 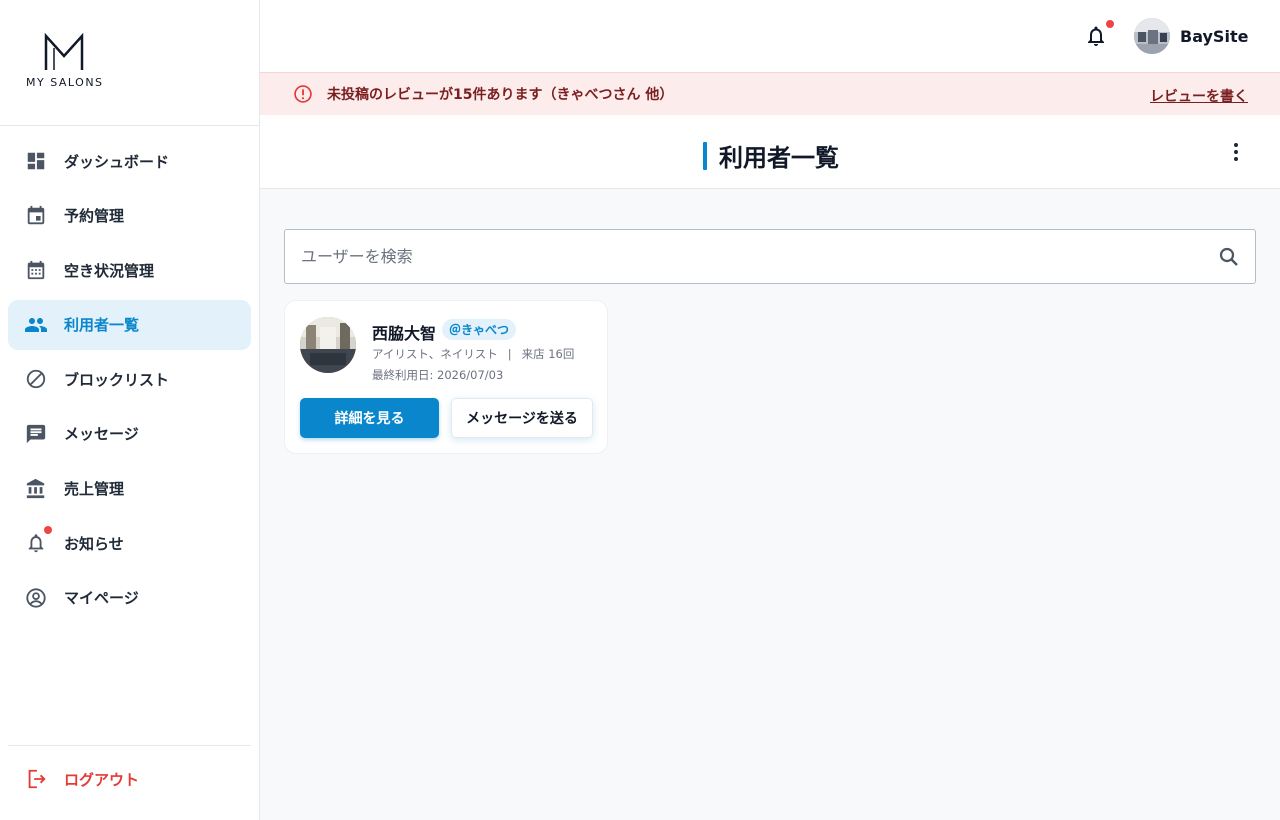 What do you see at coordinates (129, 125) in the screenshot?
I see `sidebar-divider` at bounding box center [129, 125].